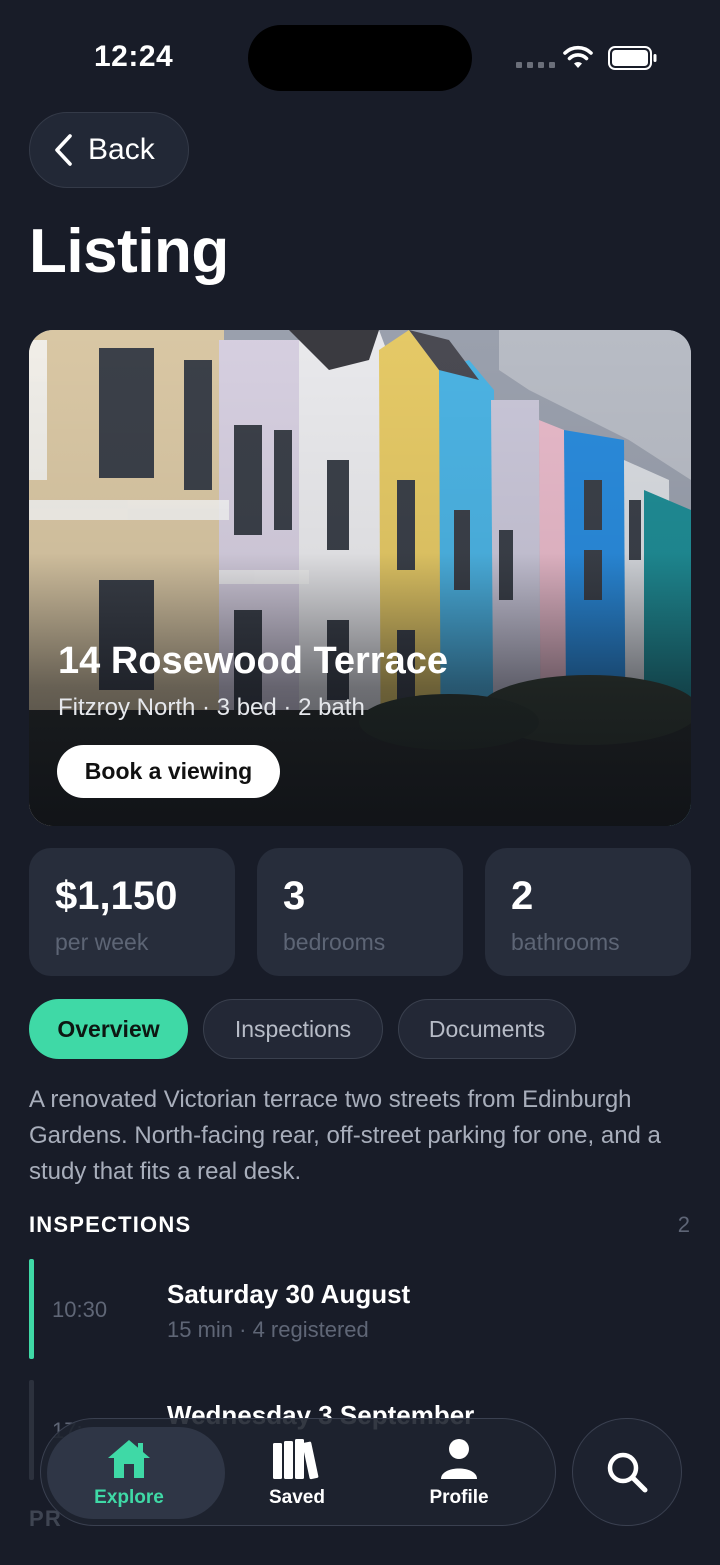  Describe the element at coordinates (297, 1497) in the screenshot. I see `tab-label: Saved` at that location.